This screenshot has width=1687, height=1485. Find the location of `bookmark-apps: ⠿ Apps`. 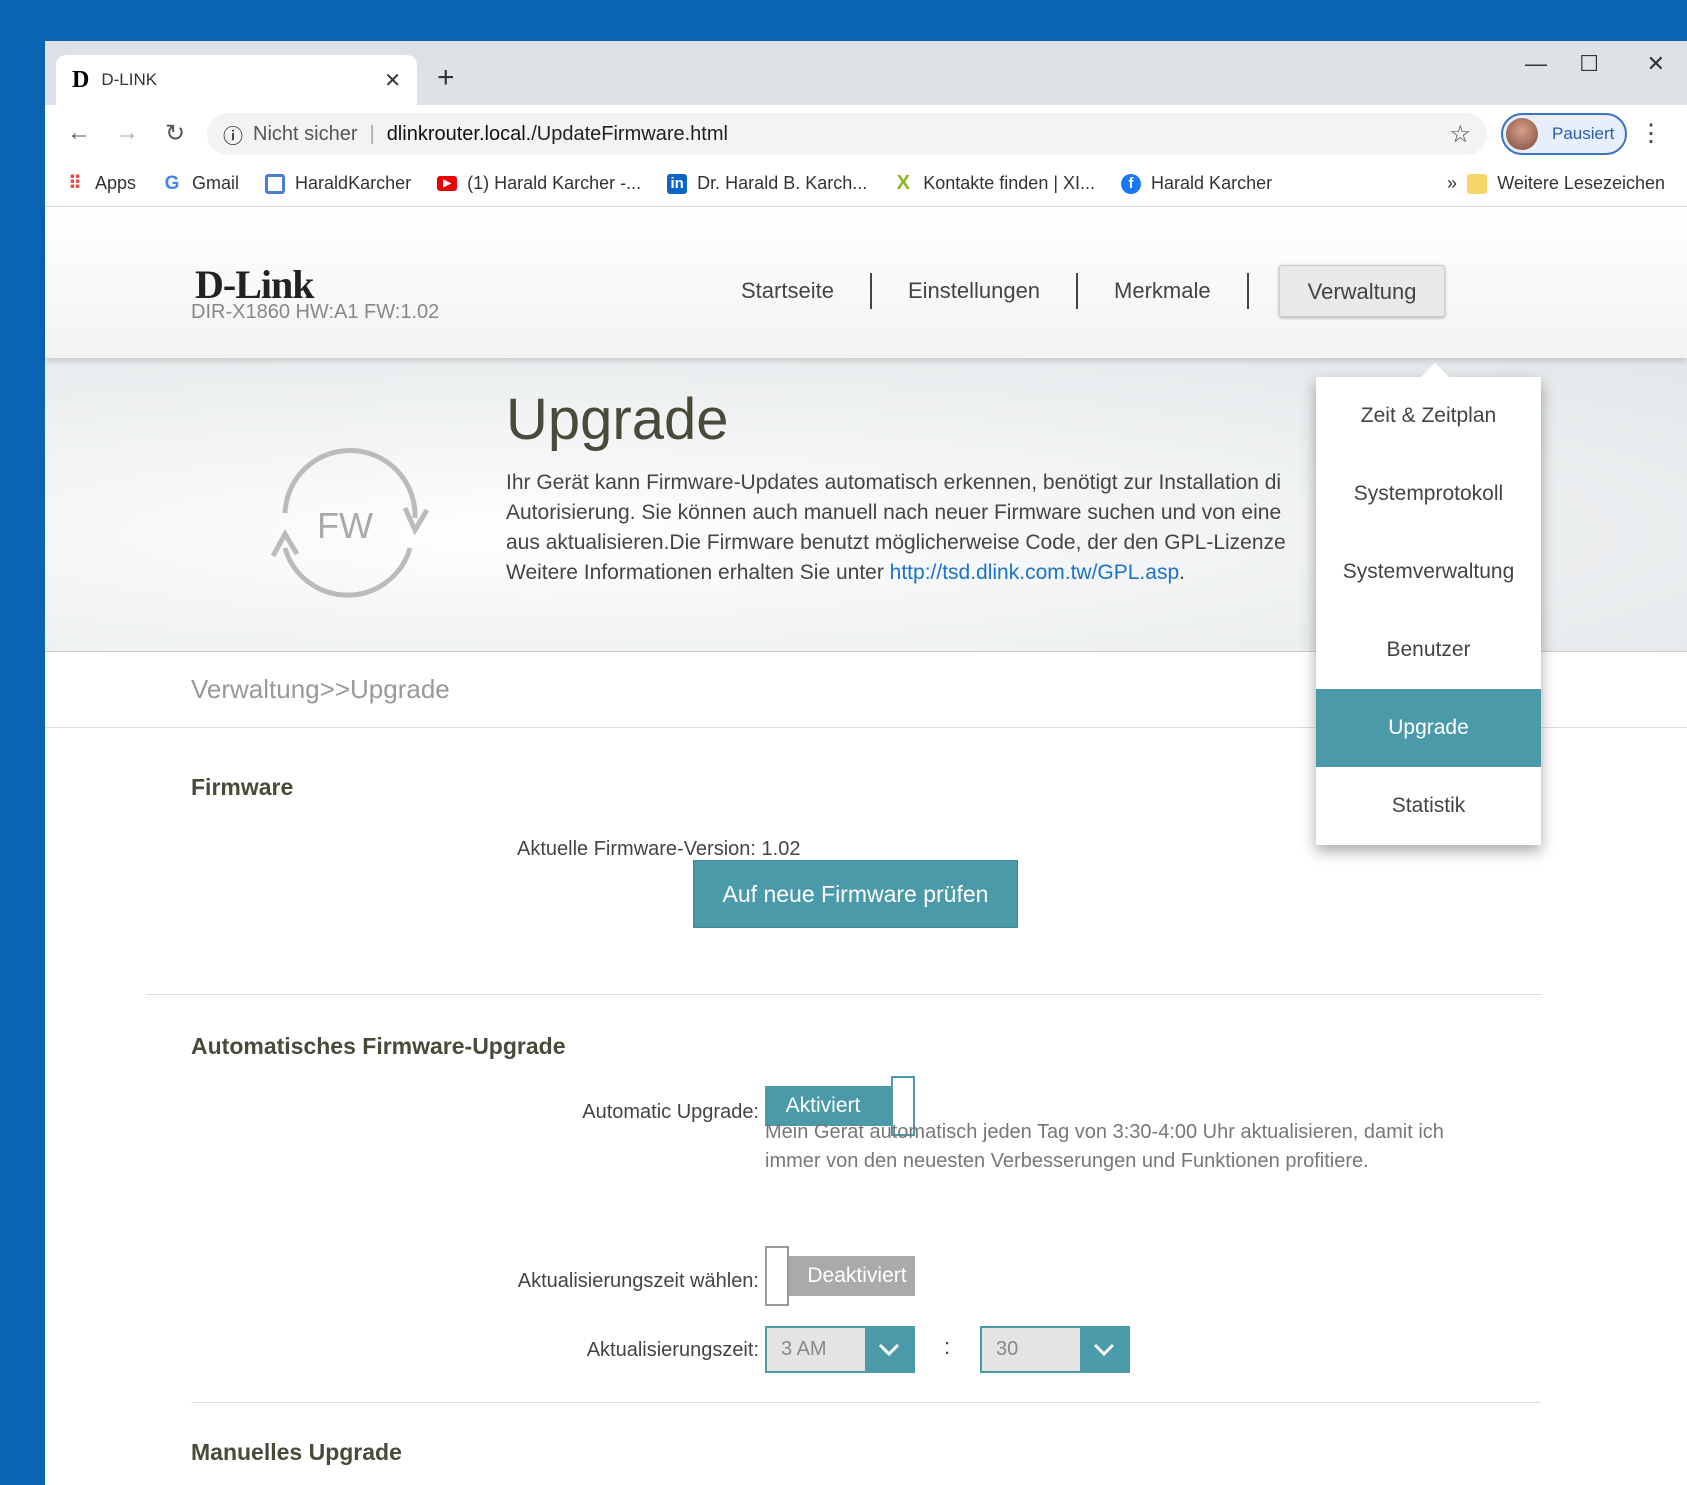

bookmark-apps: ⠿ Apps is located at coordinates (100, 183).